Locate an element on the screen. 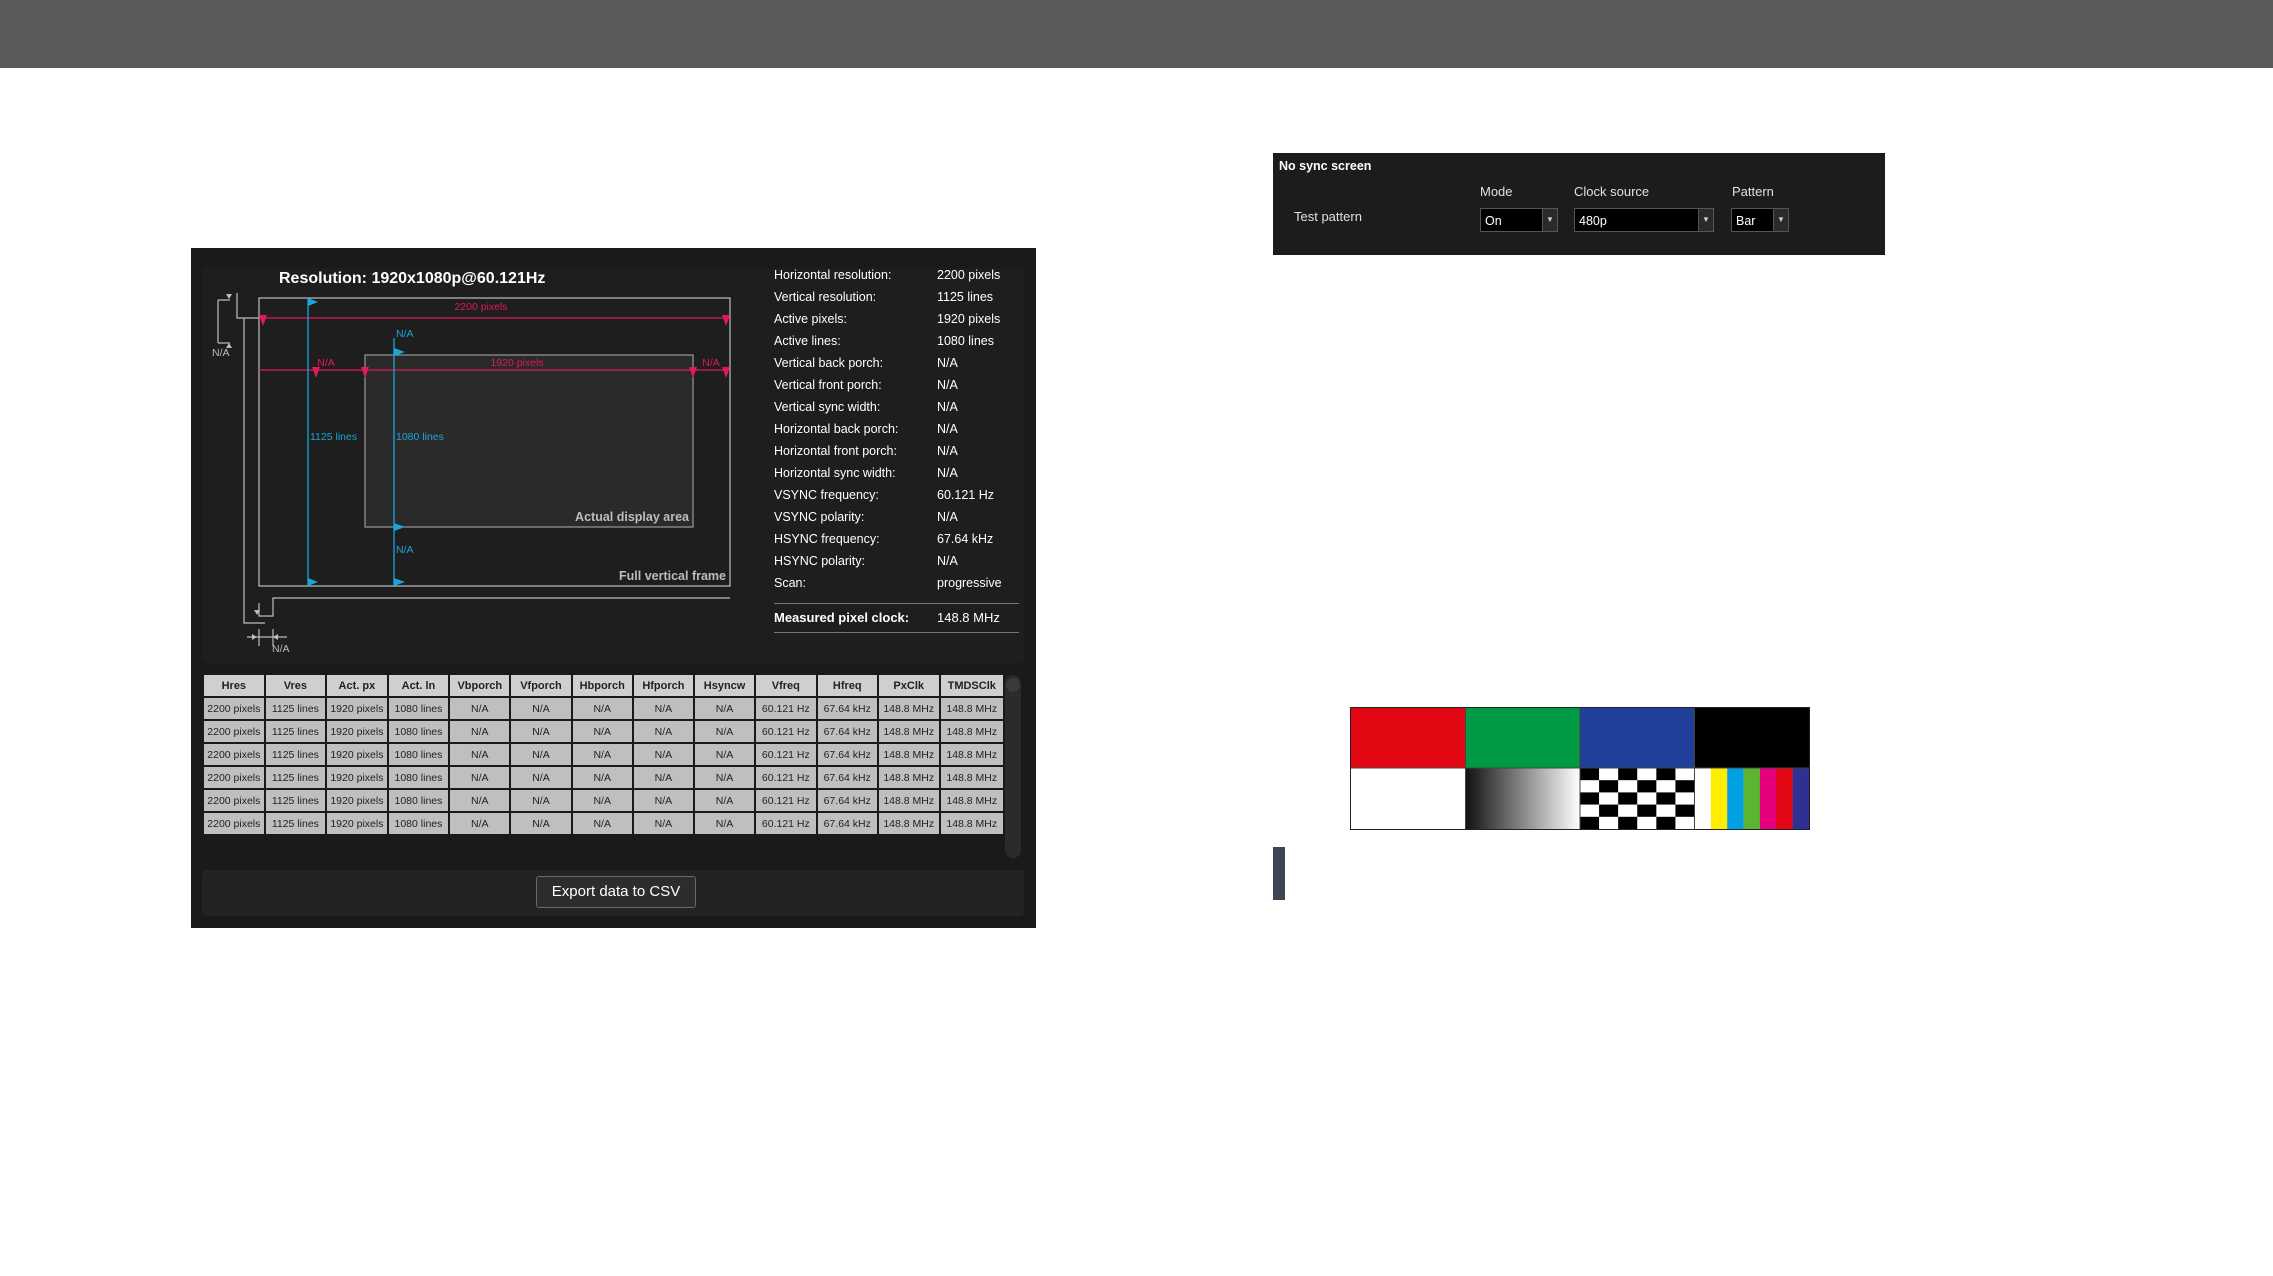  table-header-cell: TMDSClk is located at coordinates (971, 685).